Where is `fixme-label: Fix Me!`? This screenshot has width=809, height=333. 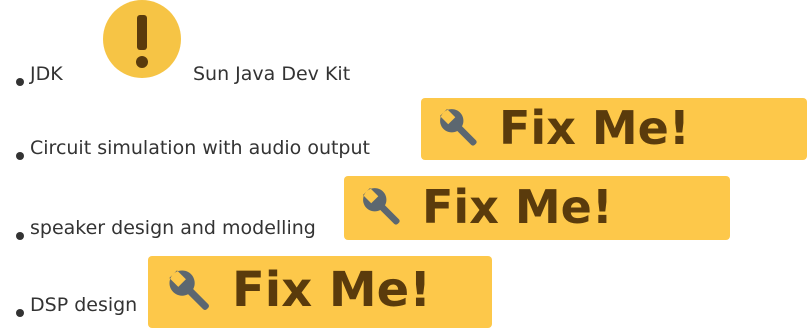
fixme-label: Fix Me! is located at coordinates (332, 290).